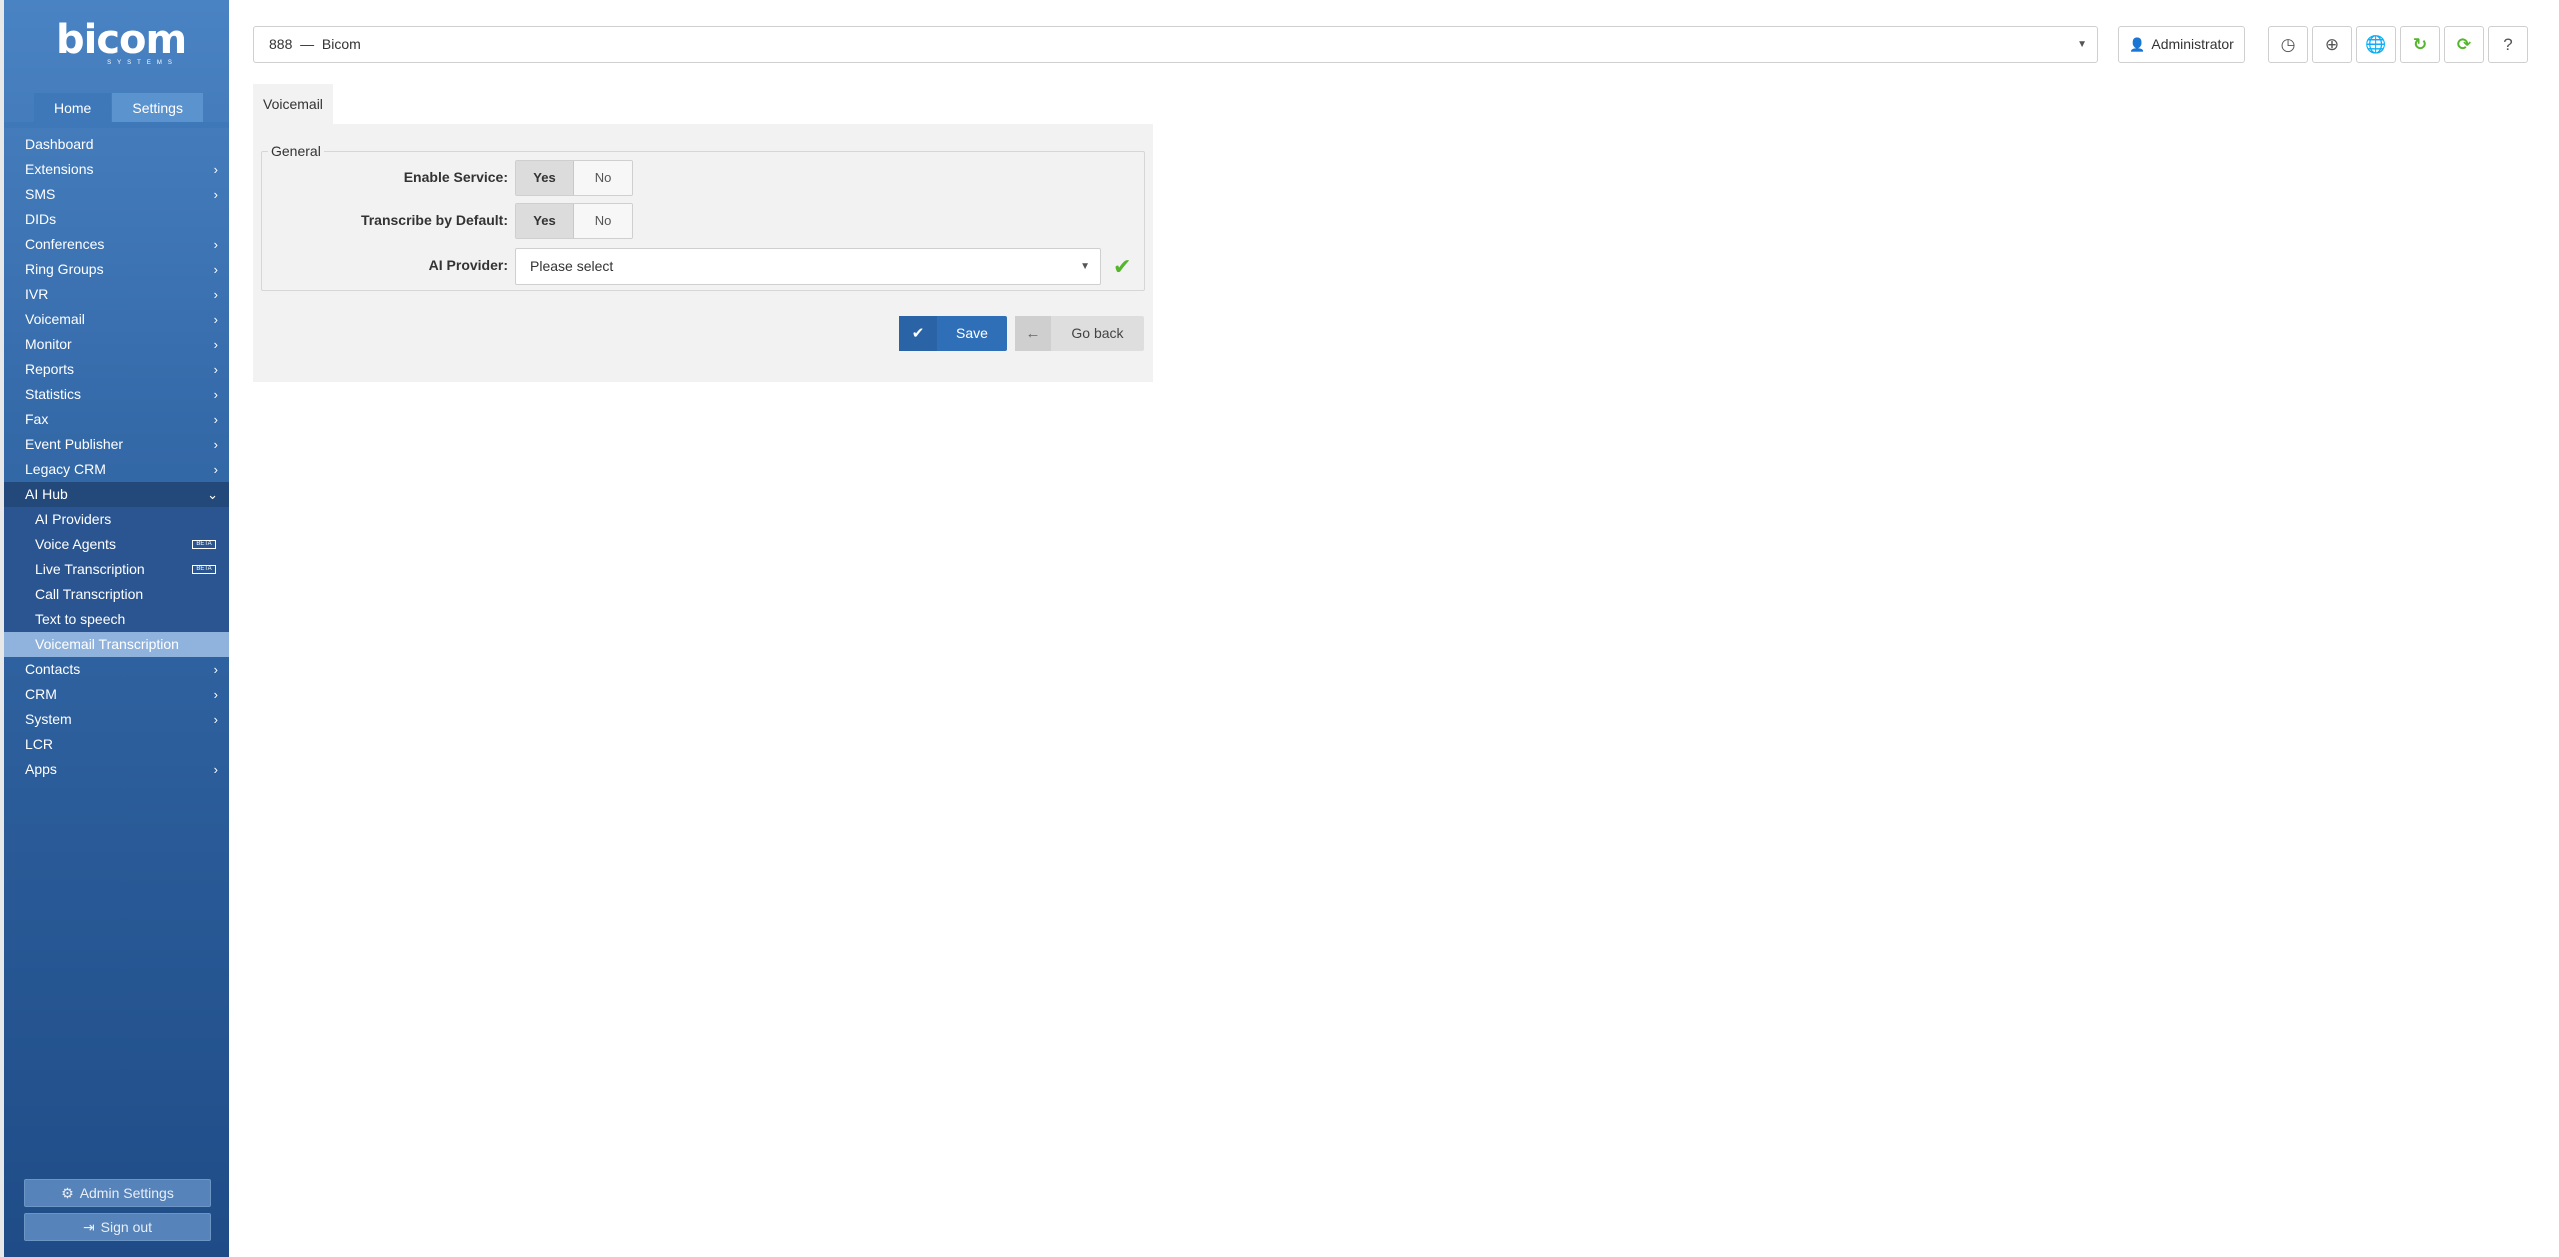  What do you see at coordinates (2332, 44) in the screenshot?
I see `globe-grid-icon: ⊕` at bounding box center [2332, 44].